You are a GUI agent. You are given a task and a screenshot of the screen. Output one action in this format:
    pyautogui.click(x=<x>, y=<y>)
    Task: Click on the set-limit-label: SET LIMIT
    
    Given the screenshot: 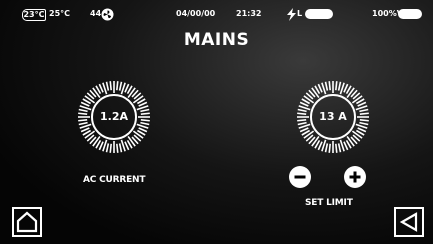 What is the action you would take?
    pyautogui.click(x=329, y=203)
    